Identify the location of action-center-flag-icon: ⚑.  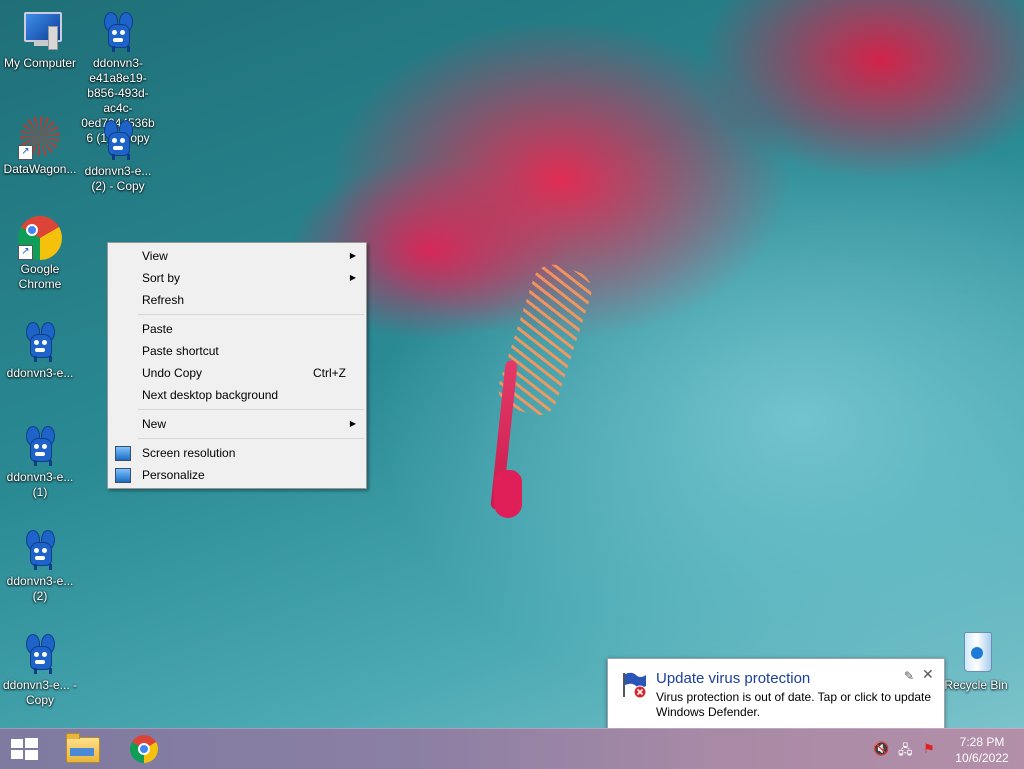
(929, 749).